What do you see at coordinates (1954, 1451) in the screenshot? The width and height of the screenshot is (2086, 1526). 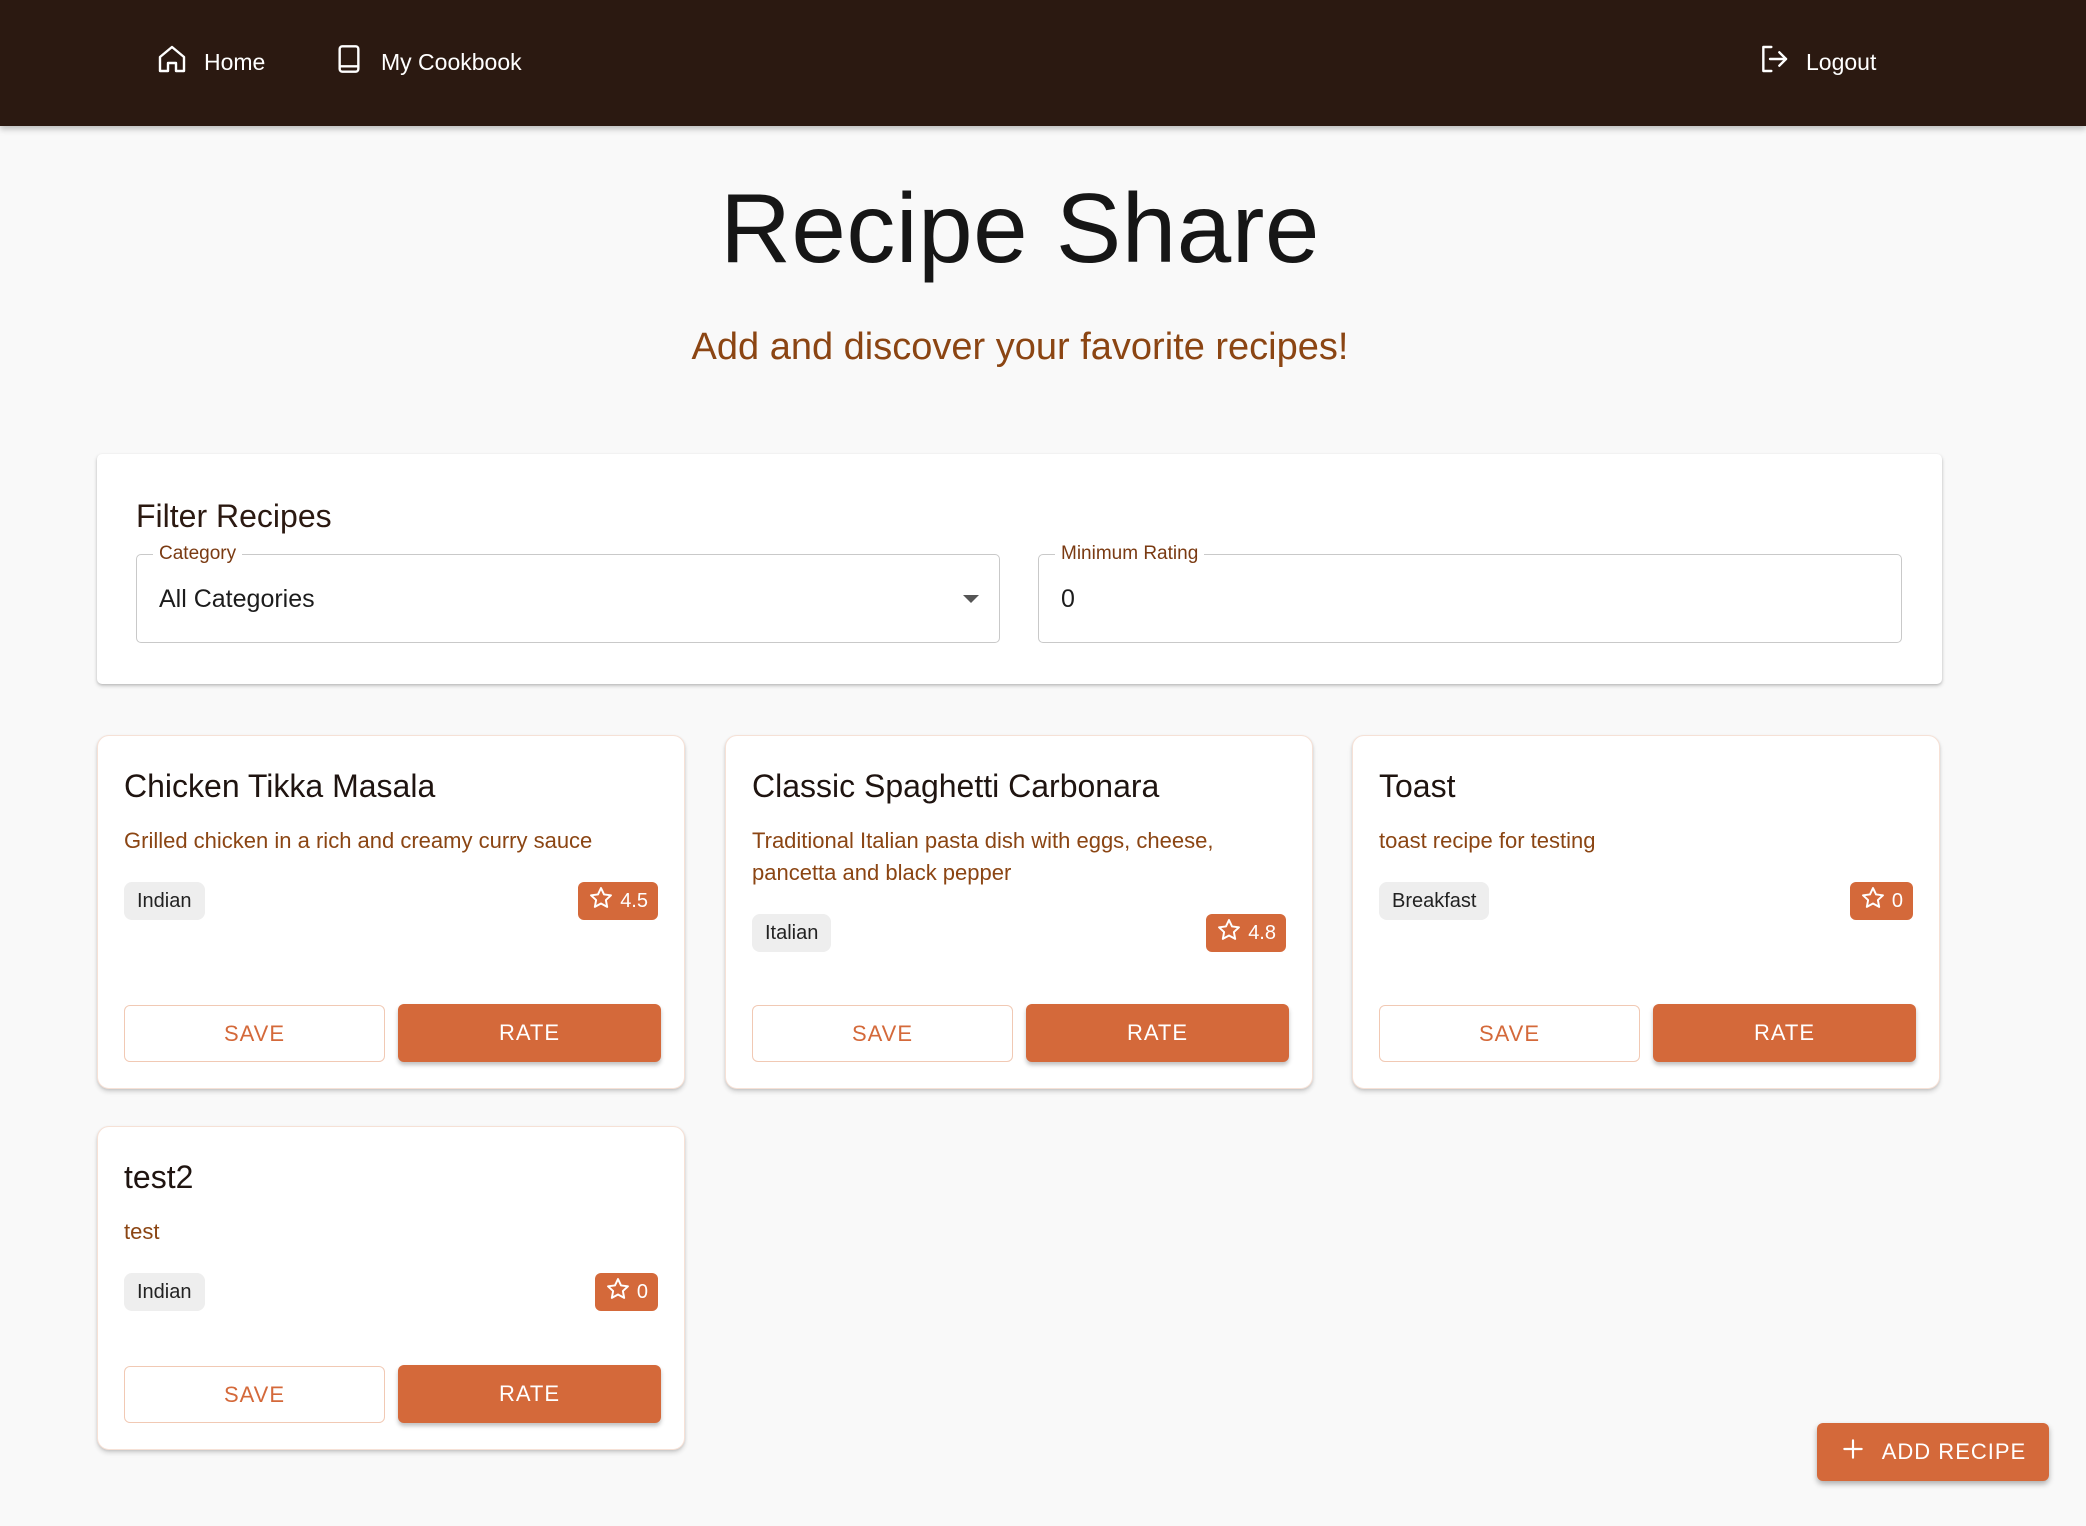 I see `add-recipe-label: ADD RECIPE` at bounding box center [1954, 1451].